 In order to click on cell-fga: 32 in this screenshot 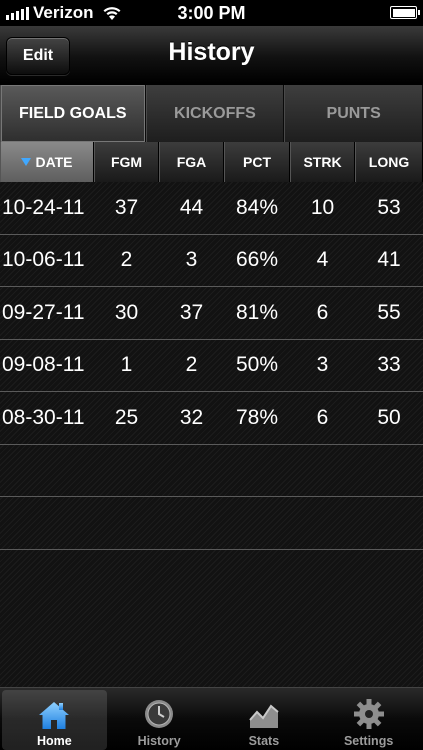, I will do `click(191, 417)`.